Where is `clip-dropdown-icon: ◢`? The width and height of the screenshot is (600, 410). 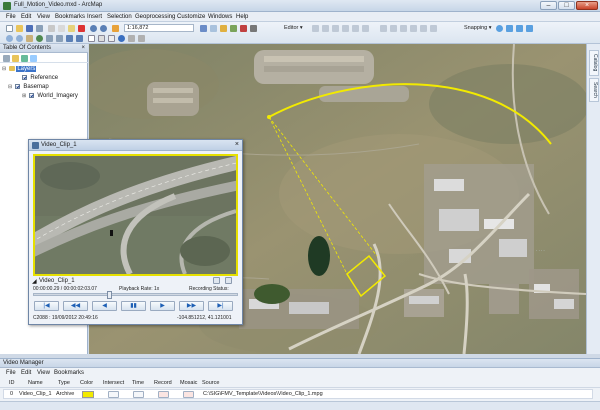
clip-dropdown-icon: ◢ is located at coordinates (34, 281).